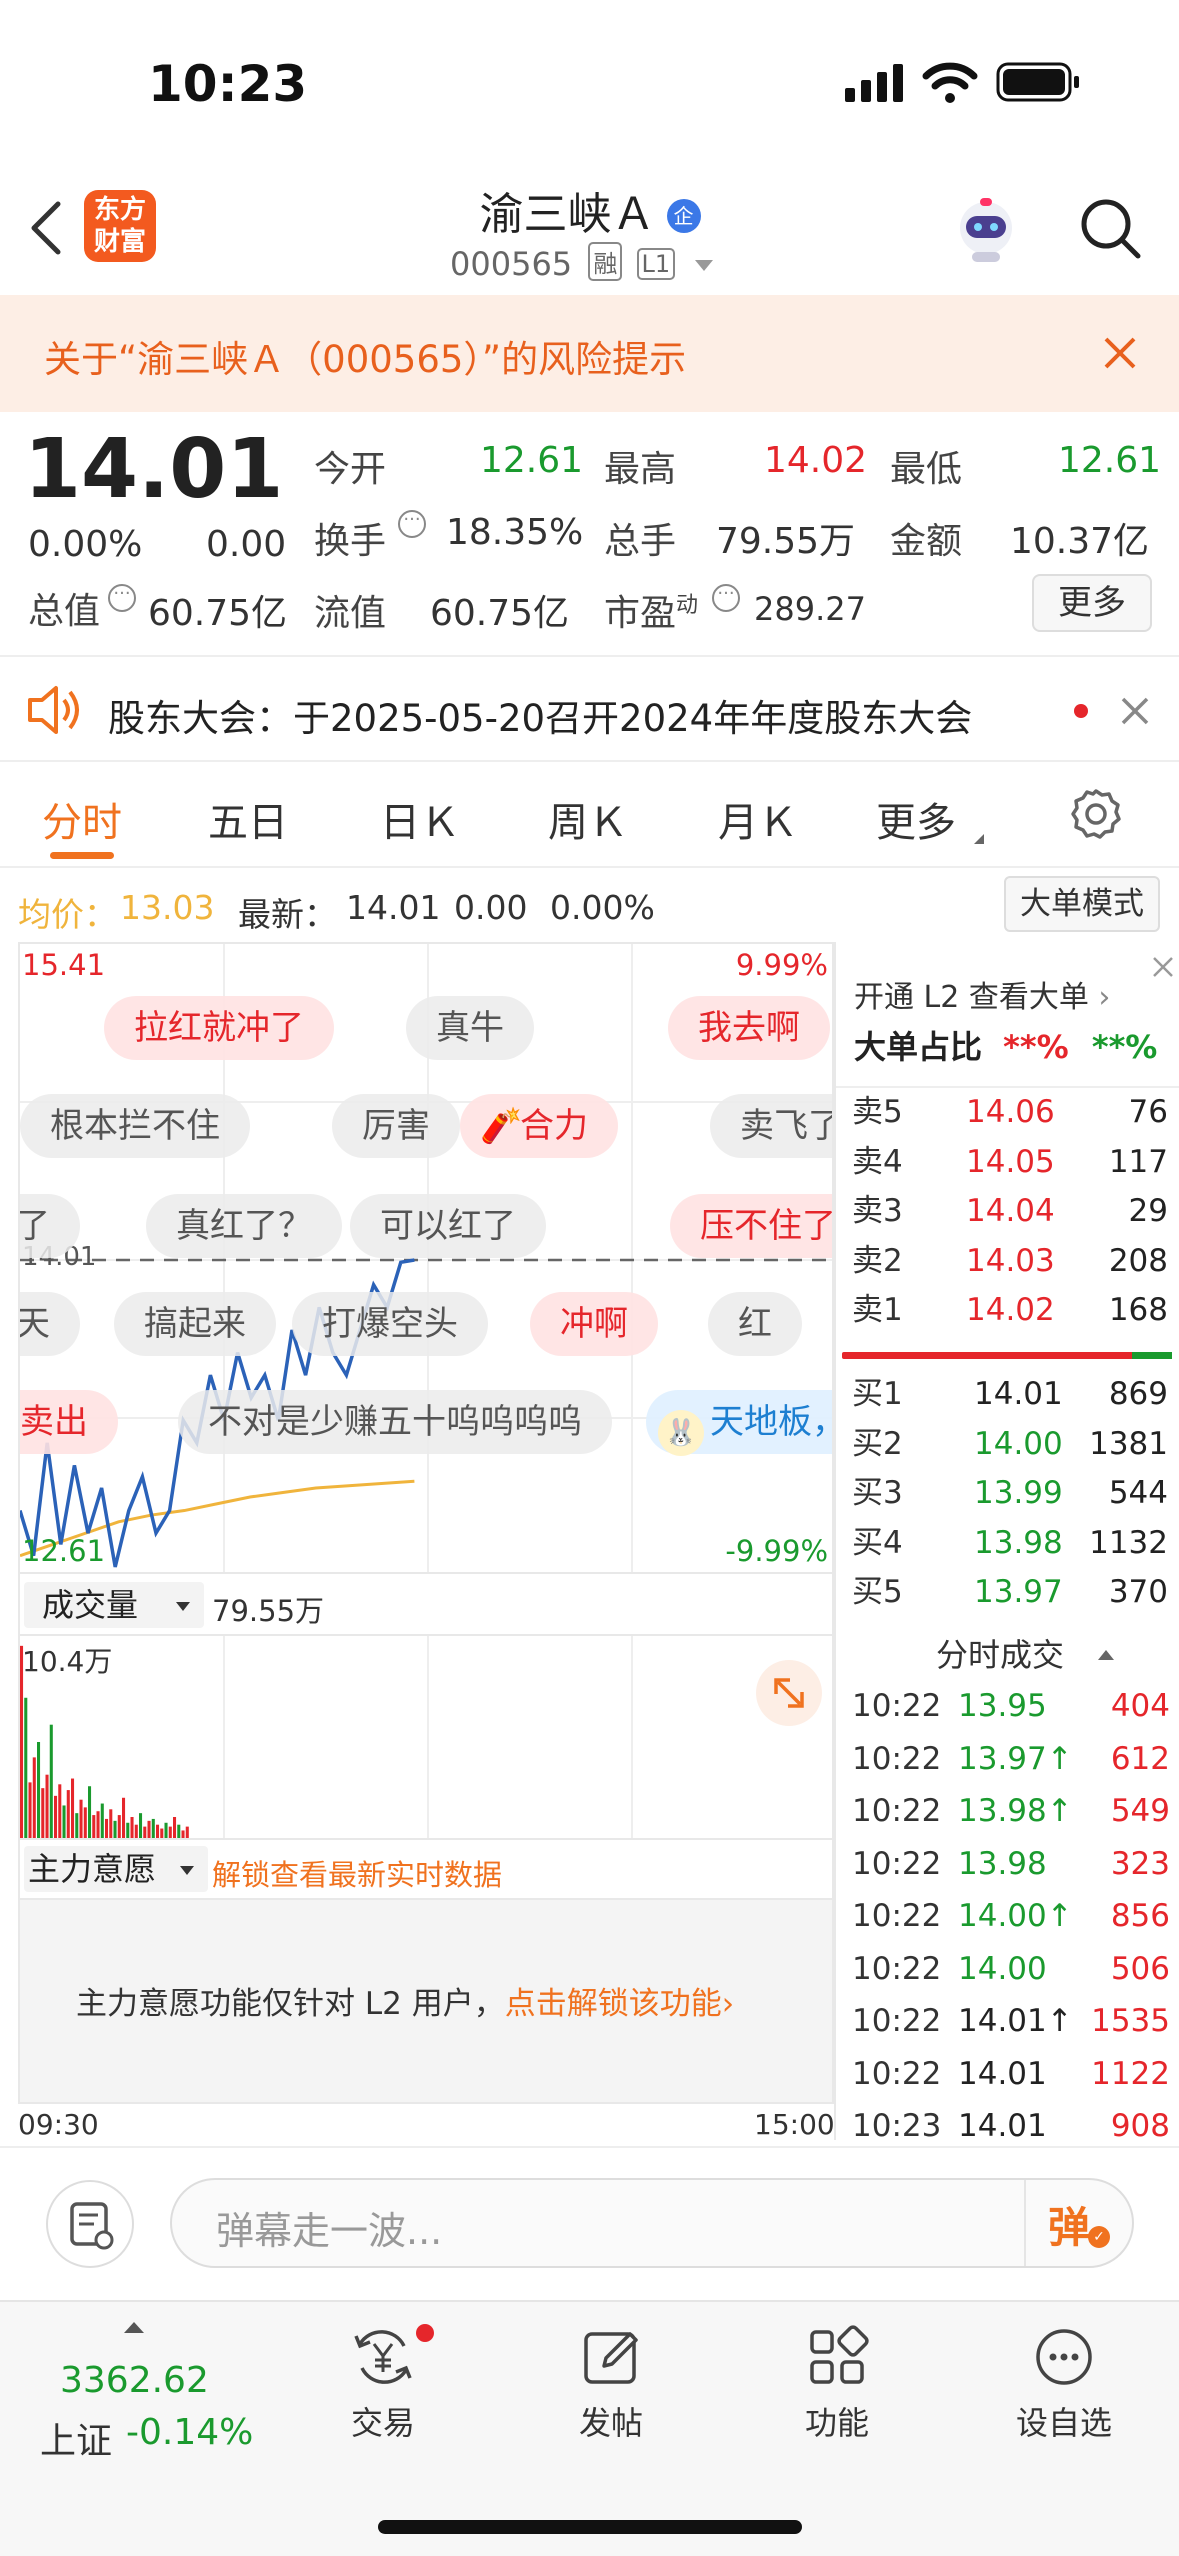 This screenshot has height=2556, width=1179. I want to click on tab-more-triangle-icon, so click(979, 839).